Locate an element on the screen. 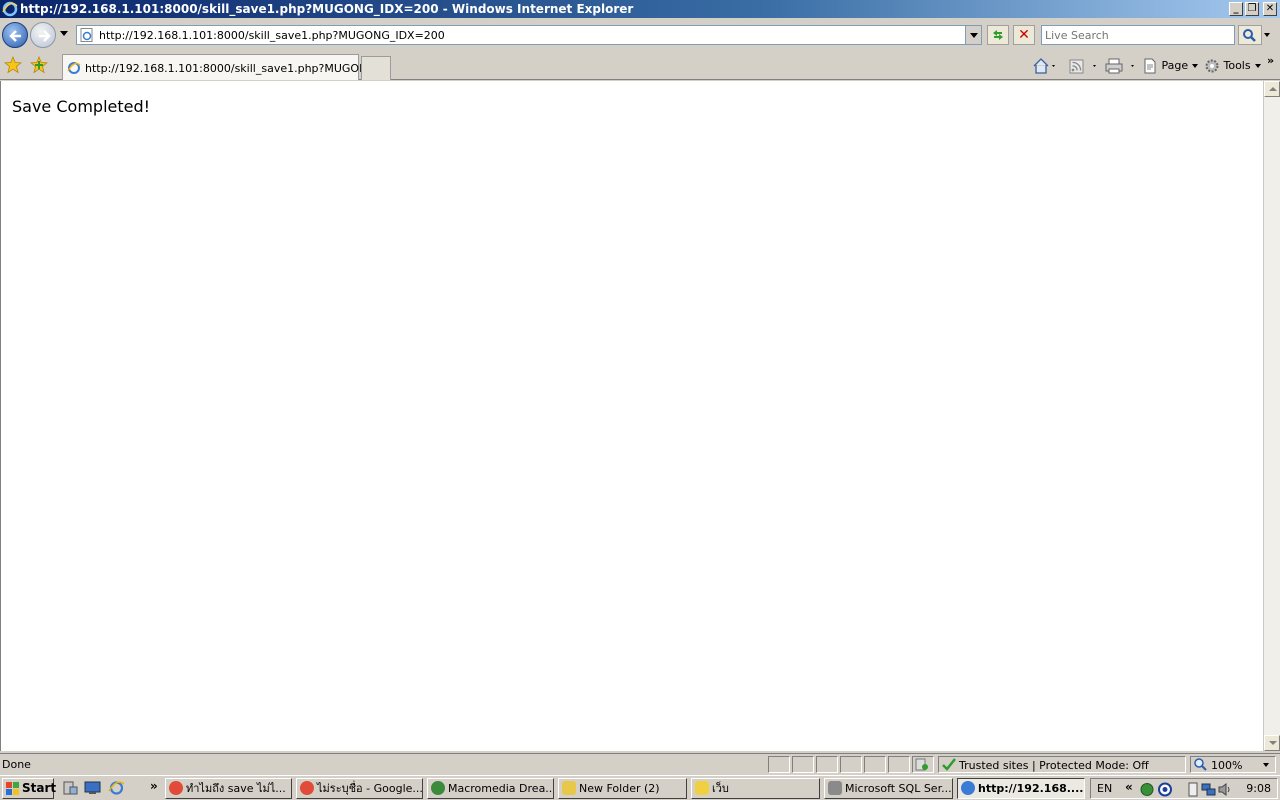 The image size is (1280, 800). protected-mode-icon is located at coordinates (921, 764).